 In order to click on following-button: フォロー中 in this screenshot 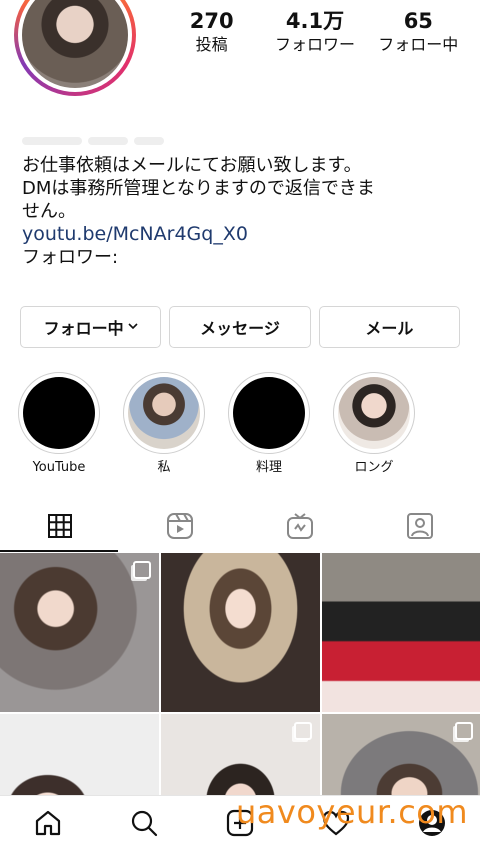, I will do `click(91, 327)`.